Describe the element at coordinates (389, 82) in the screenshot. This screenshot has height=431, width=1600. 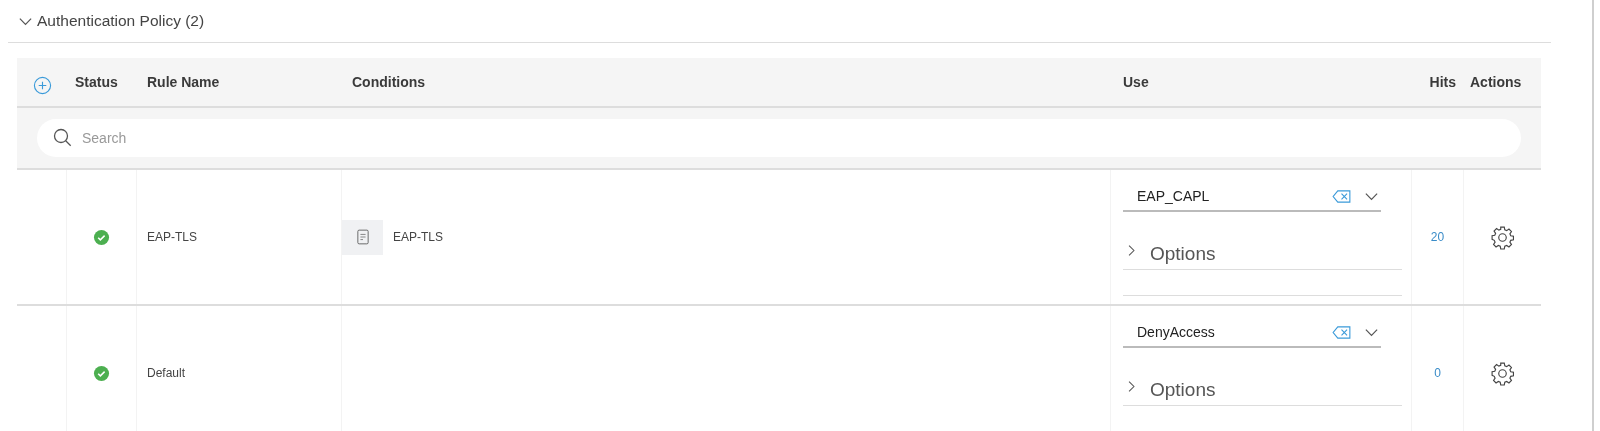
I see `column-header: Conditions` at that location.